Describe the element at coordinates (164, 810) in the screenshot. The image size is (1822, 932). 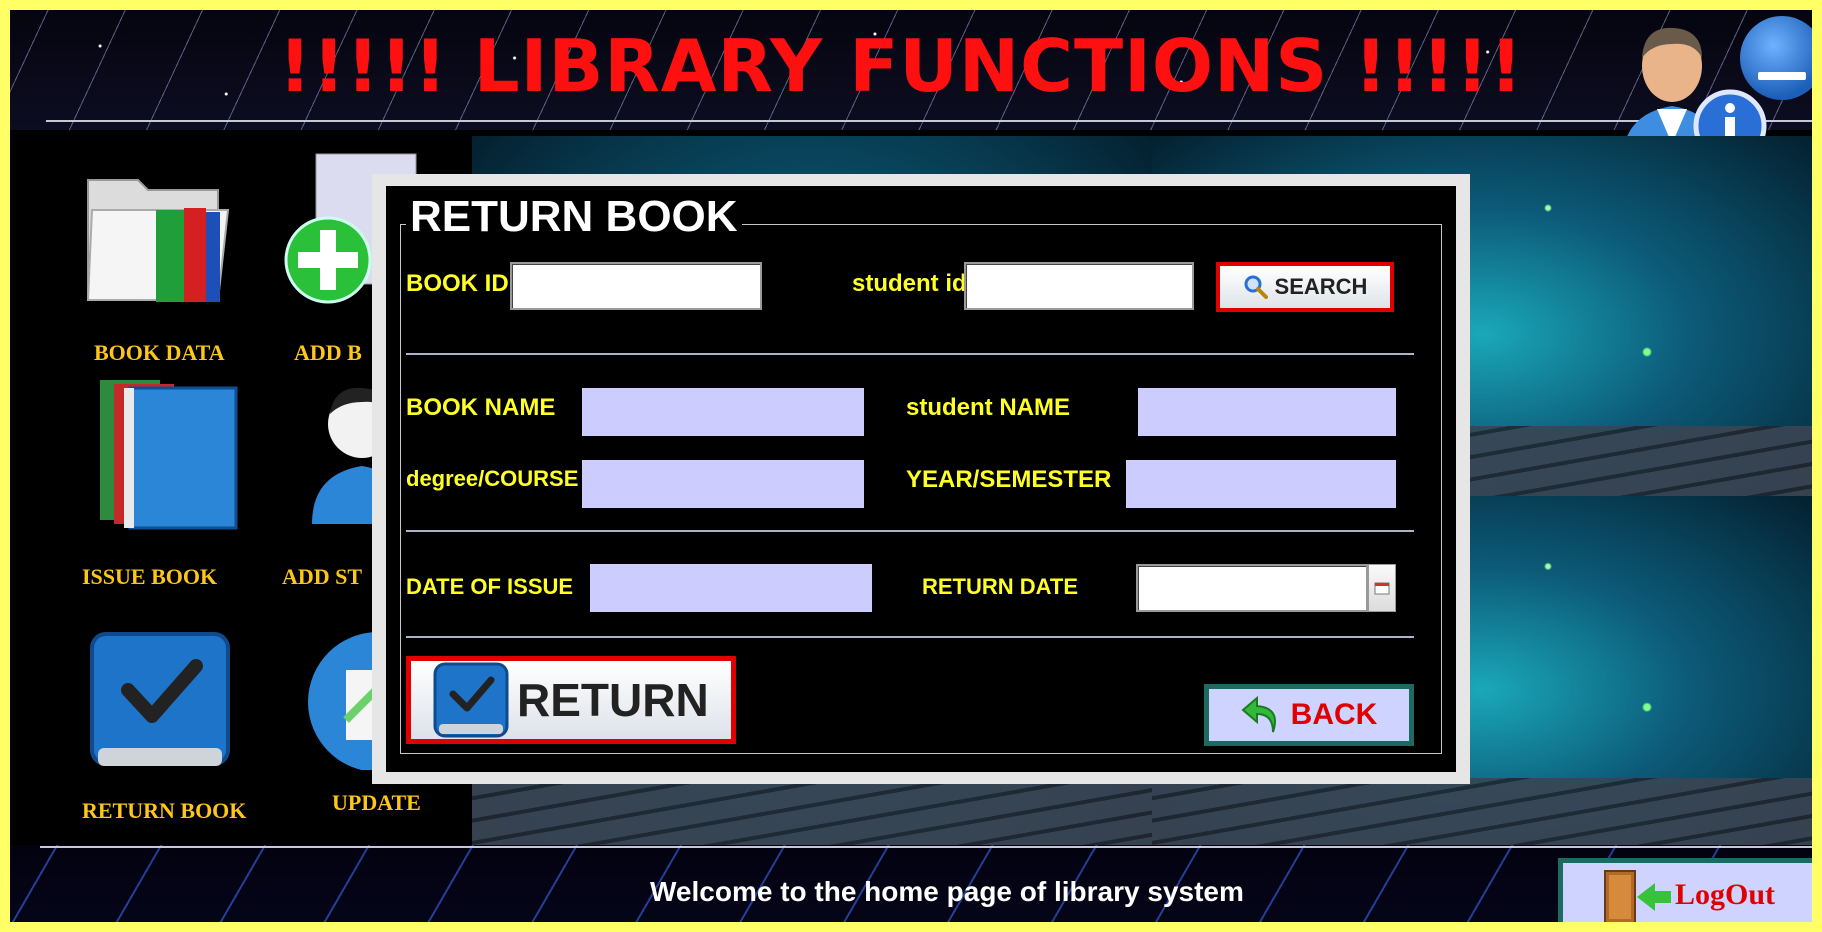
I see `return-book-label: RETURN BOOK` at that location.